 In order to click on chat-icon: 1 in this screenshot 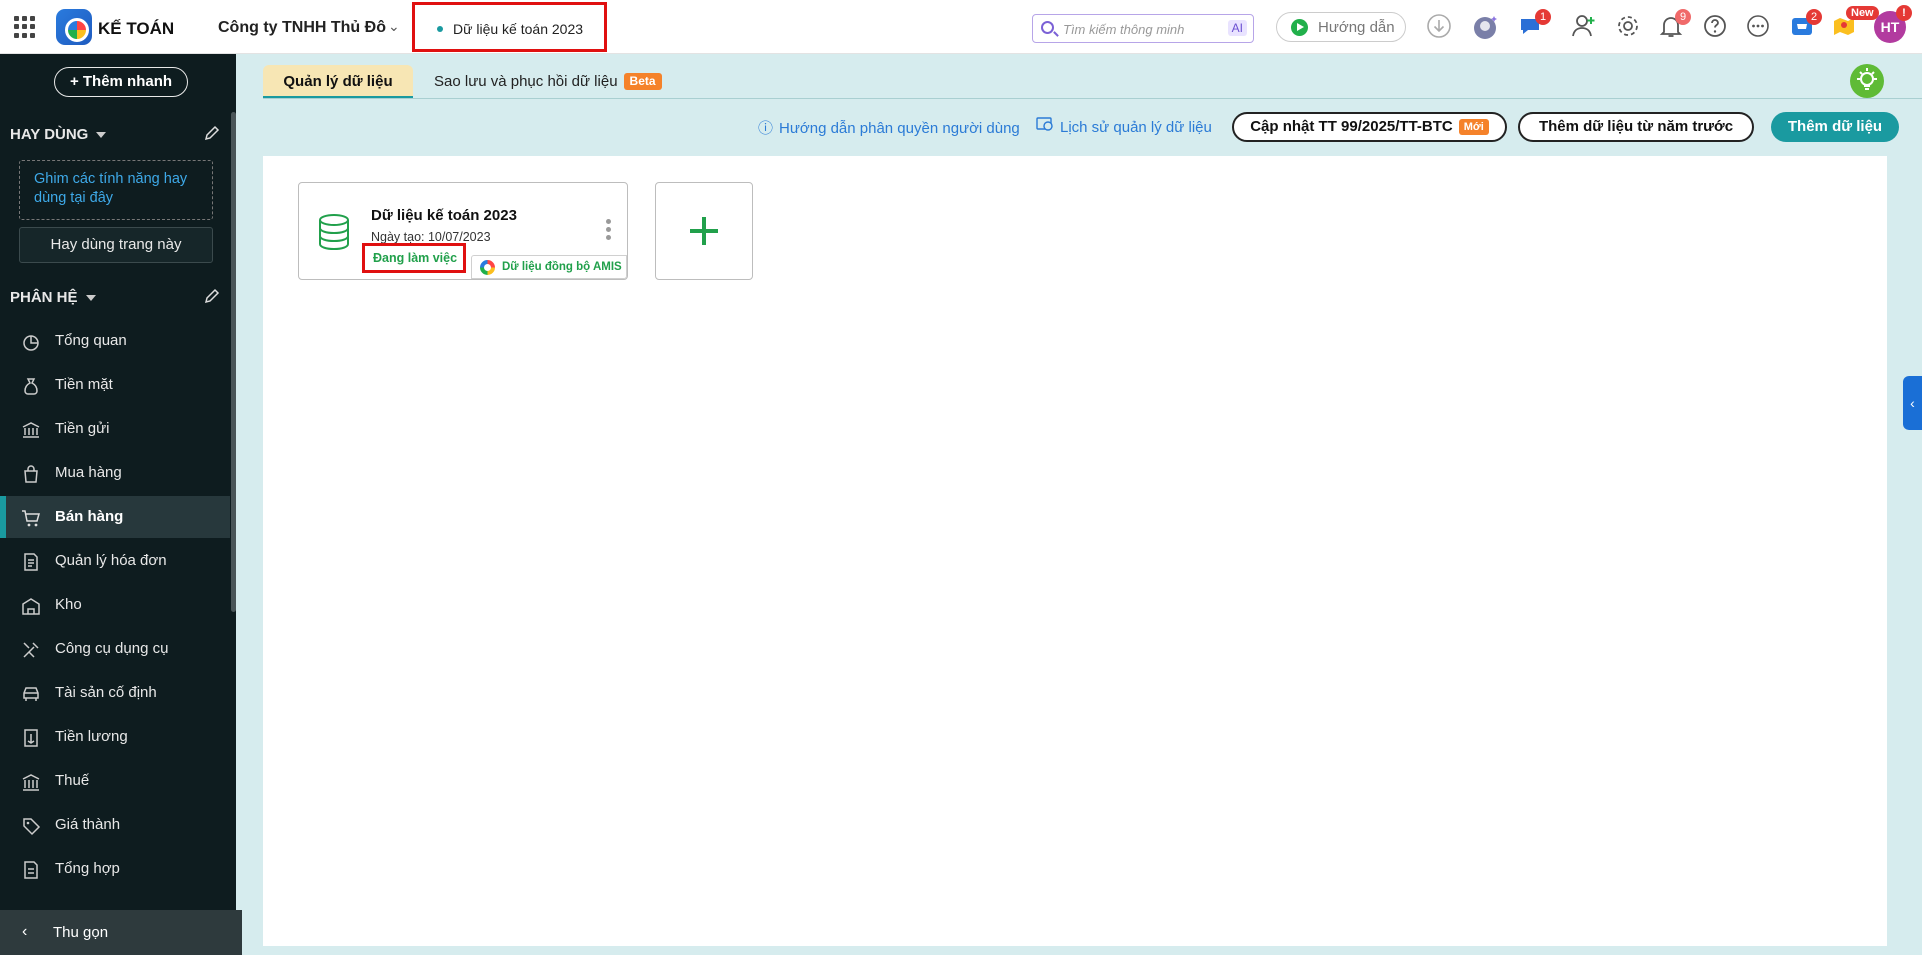, I will do `click(1534, 25)`.